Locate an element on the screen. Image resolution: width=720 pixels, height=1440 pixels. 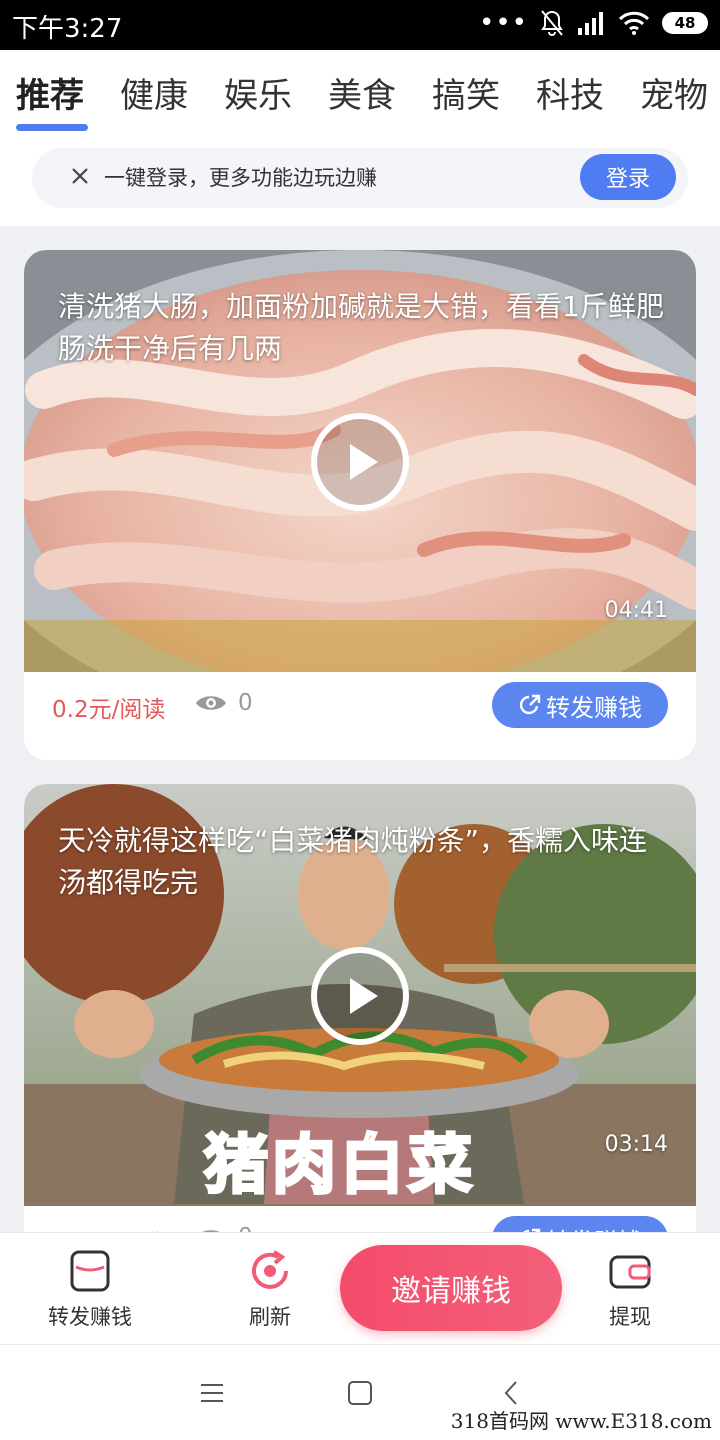
bottom-nav: 转发赚钱 刷新 邀请赚钱 提现 is located at coordinates (360, 1288).